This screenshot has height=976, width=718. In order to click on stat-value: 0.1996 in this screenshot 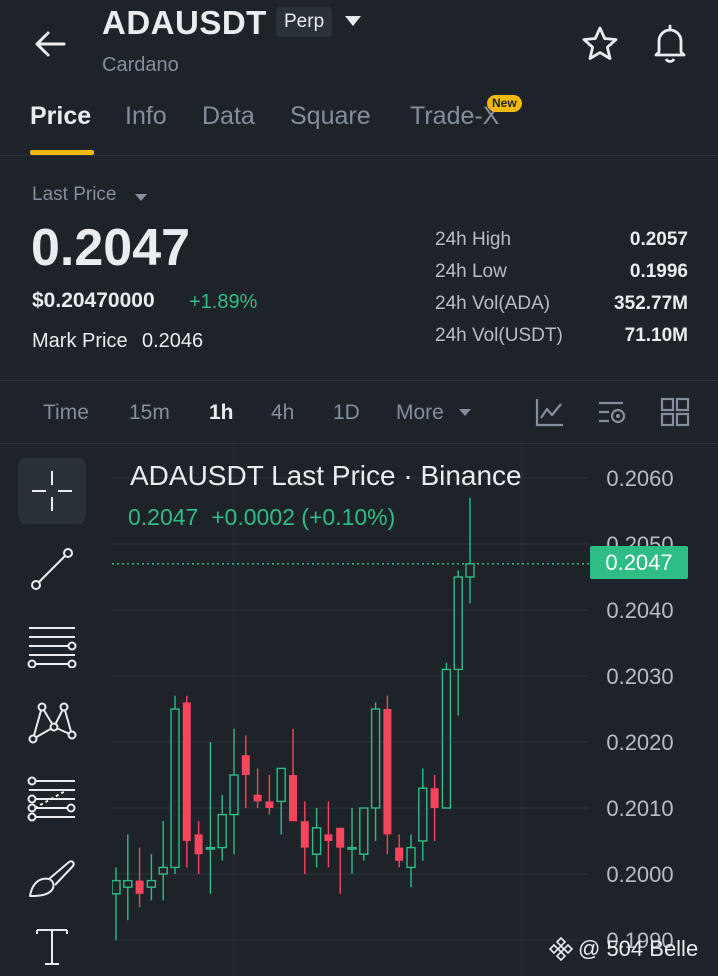, I will do `click(658, 271)`.